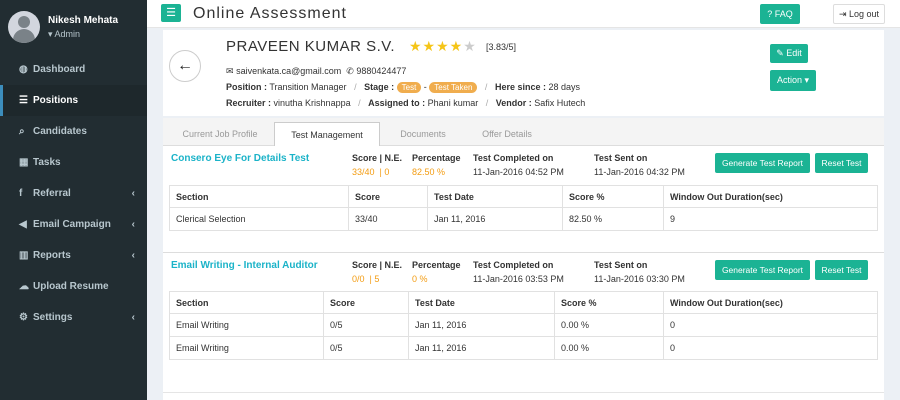 This screenshot has height=400, width=900. What do you see at coordinates (793, 80) in the screenshot?
I see `action-dropdown-button: Action ▾` at bounding box center [793, 80].